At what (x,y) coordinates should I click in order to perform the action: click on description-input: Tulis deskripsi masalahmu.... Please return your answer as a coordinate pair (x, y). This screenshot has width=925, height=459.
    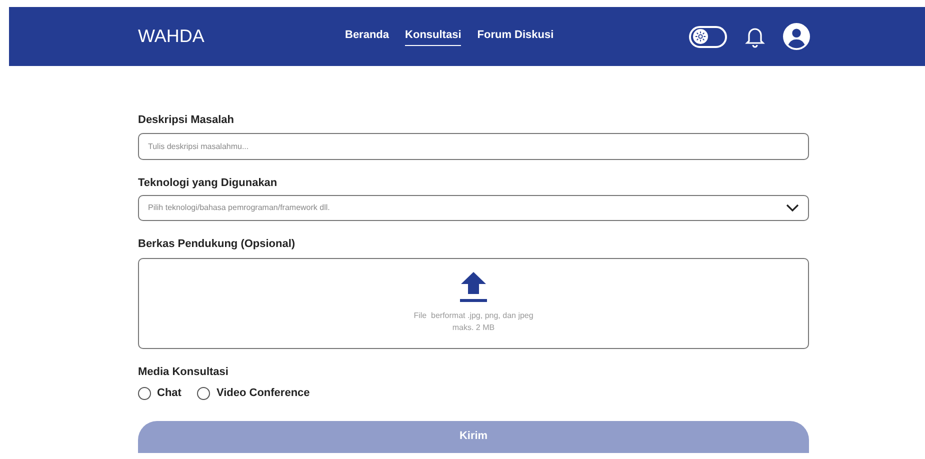
    Looking at the image, I should click on (473, 146).